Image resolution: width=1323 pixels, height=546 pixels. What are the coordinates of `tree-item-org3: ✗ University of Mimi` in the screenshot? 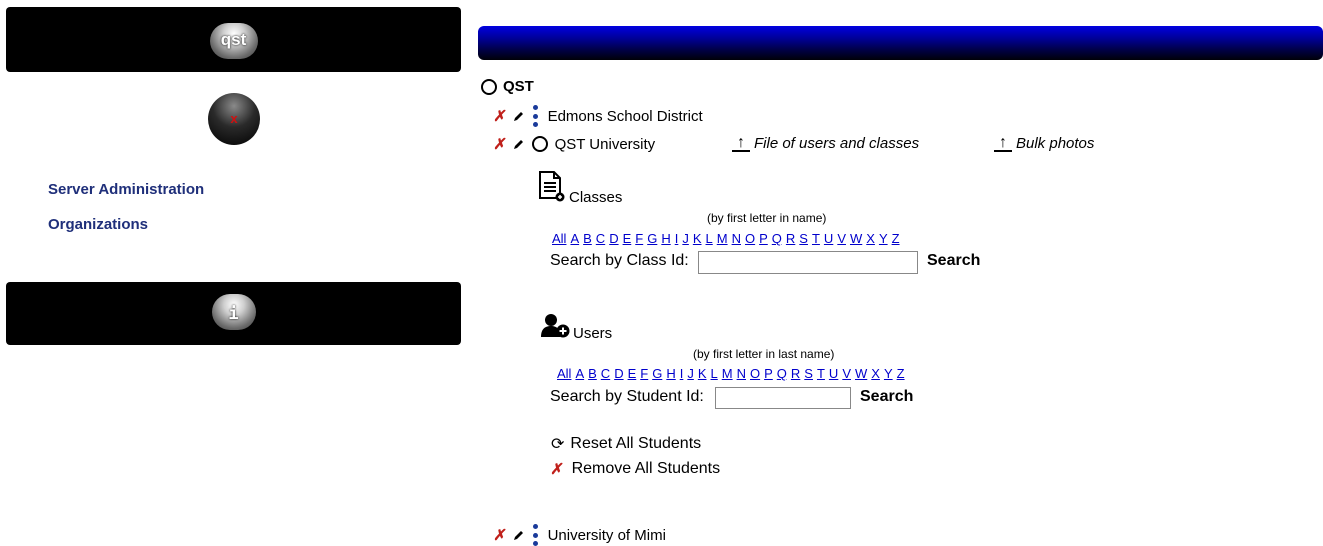 It's located at (579, 535).